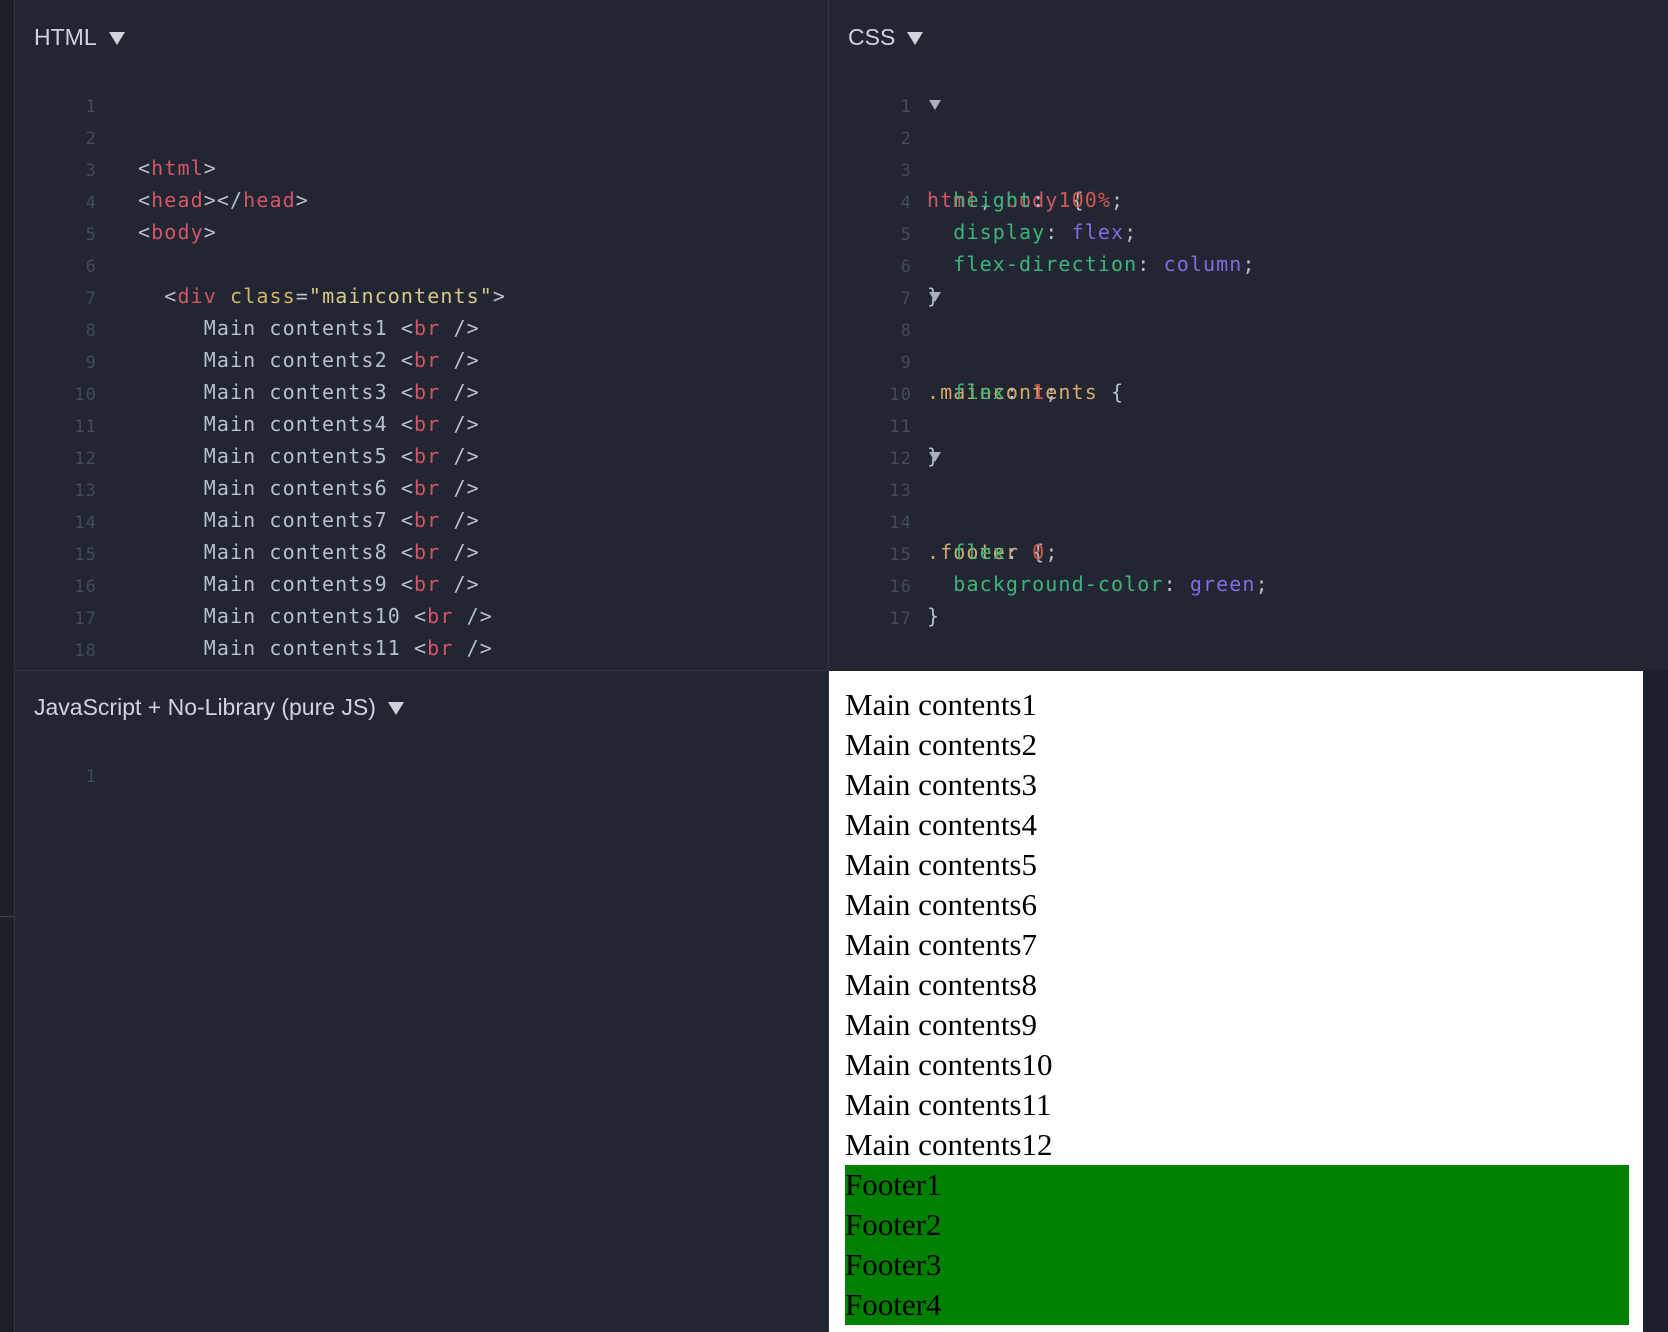 Image resolution: width=1668 pixels, height=1332 pixels. I want to click on code-line: 12 .footer {, so click(1248, 502).